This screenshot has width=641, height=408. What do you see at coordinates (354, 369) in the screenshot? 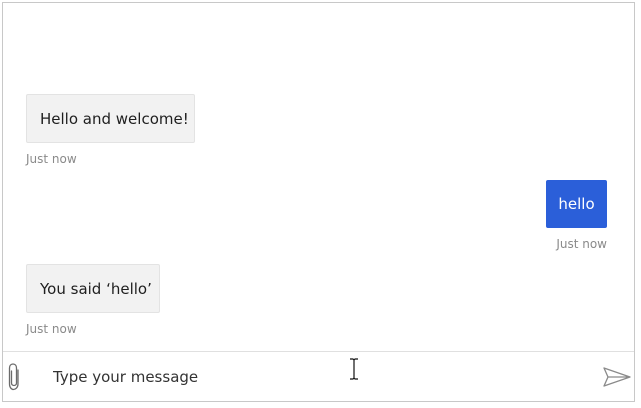
I see `text-cursor-icon` at bounding box center [354, 369].